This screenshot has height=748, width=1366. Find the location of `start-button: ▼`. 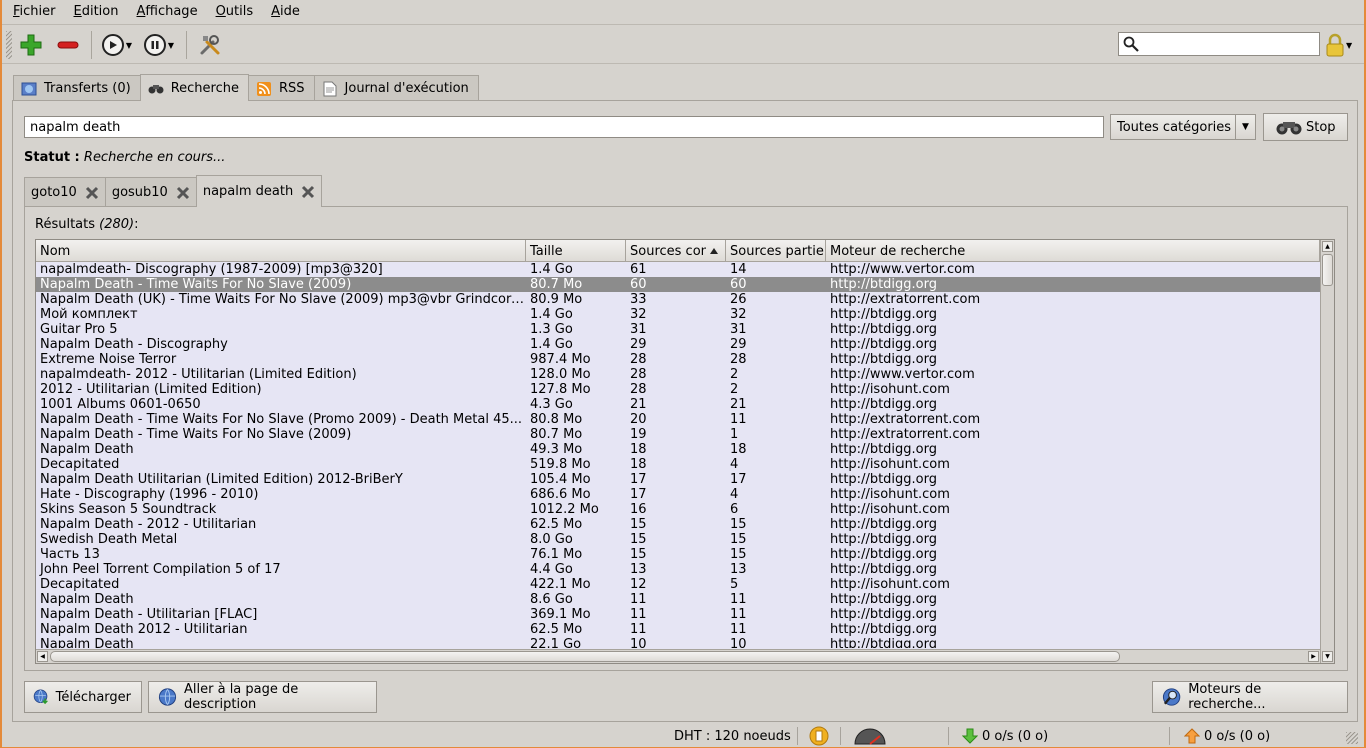

start-button: ▼ is located at coordinates (117, 45).